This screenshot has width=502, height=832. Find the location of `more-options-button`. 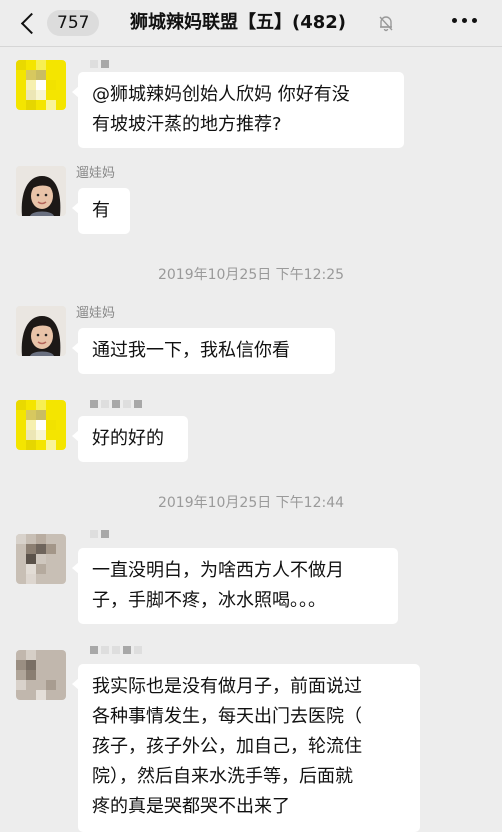

more-options-button is located at coordinates (464, 20).